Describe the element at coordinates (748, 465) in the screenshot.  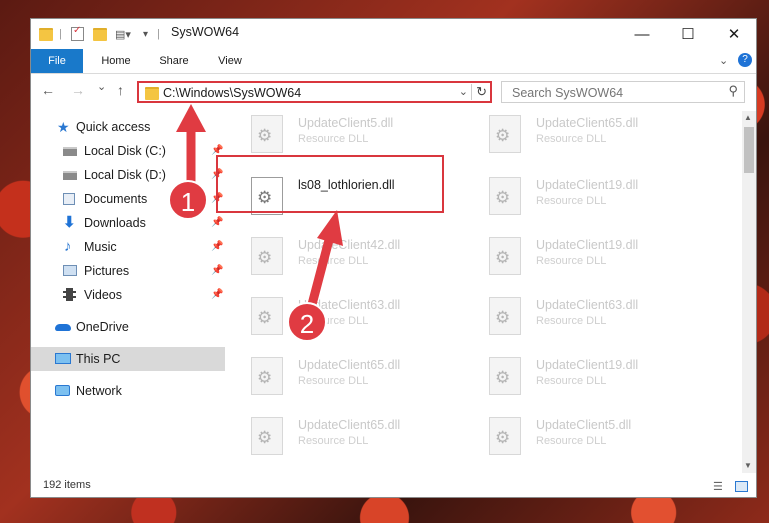
I see `scroll-down-icon: ▼` at that location.